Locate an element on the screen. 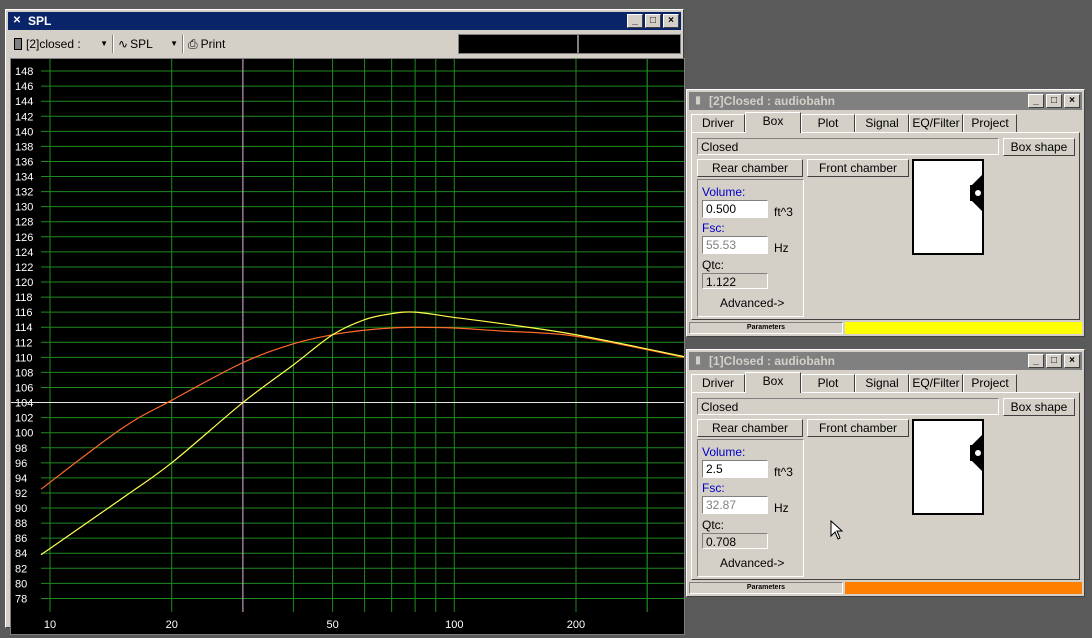 The height and width of the screenshot is (638, 1092). box-window-title: [2]Closed : audiobahn is located at coordinates (772, 101).